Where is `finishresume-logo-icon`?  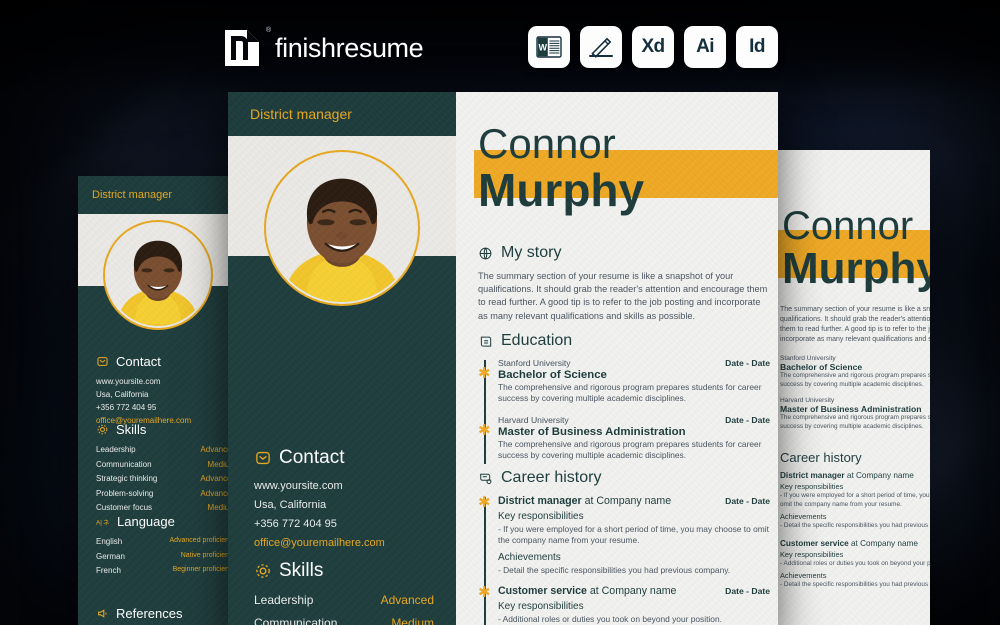
finishresume-logo-icon is located at coordinates (242, 48).